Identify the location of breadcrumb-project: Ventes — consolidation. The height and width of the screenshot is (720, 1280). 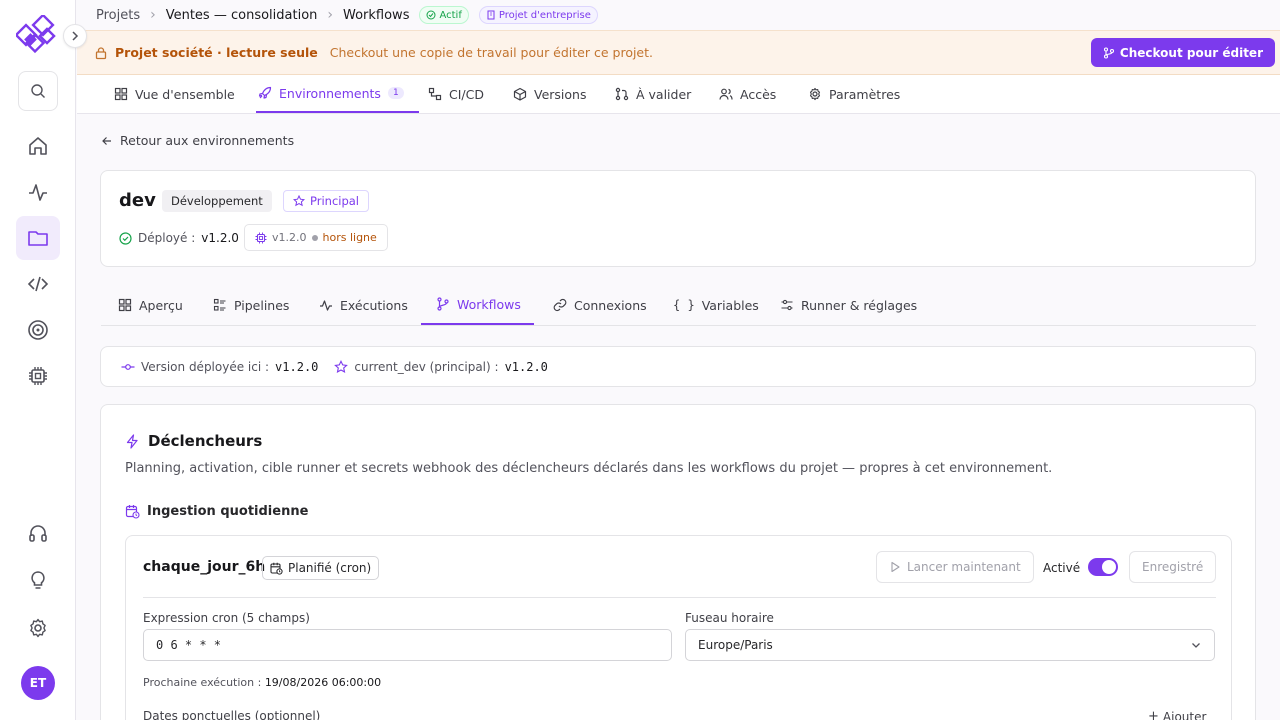
(242, 15).